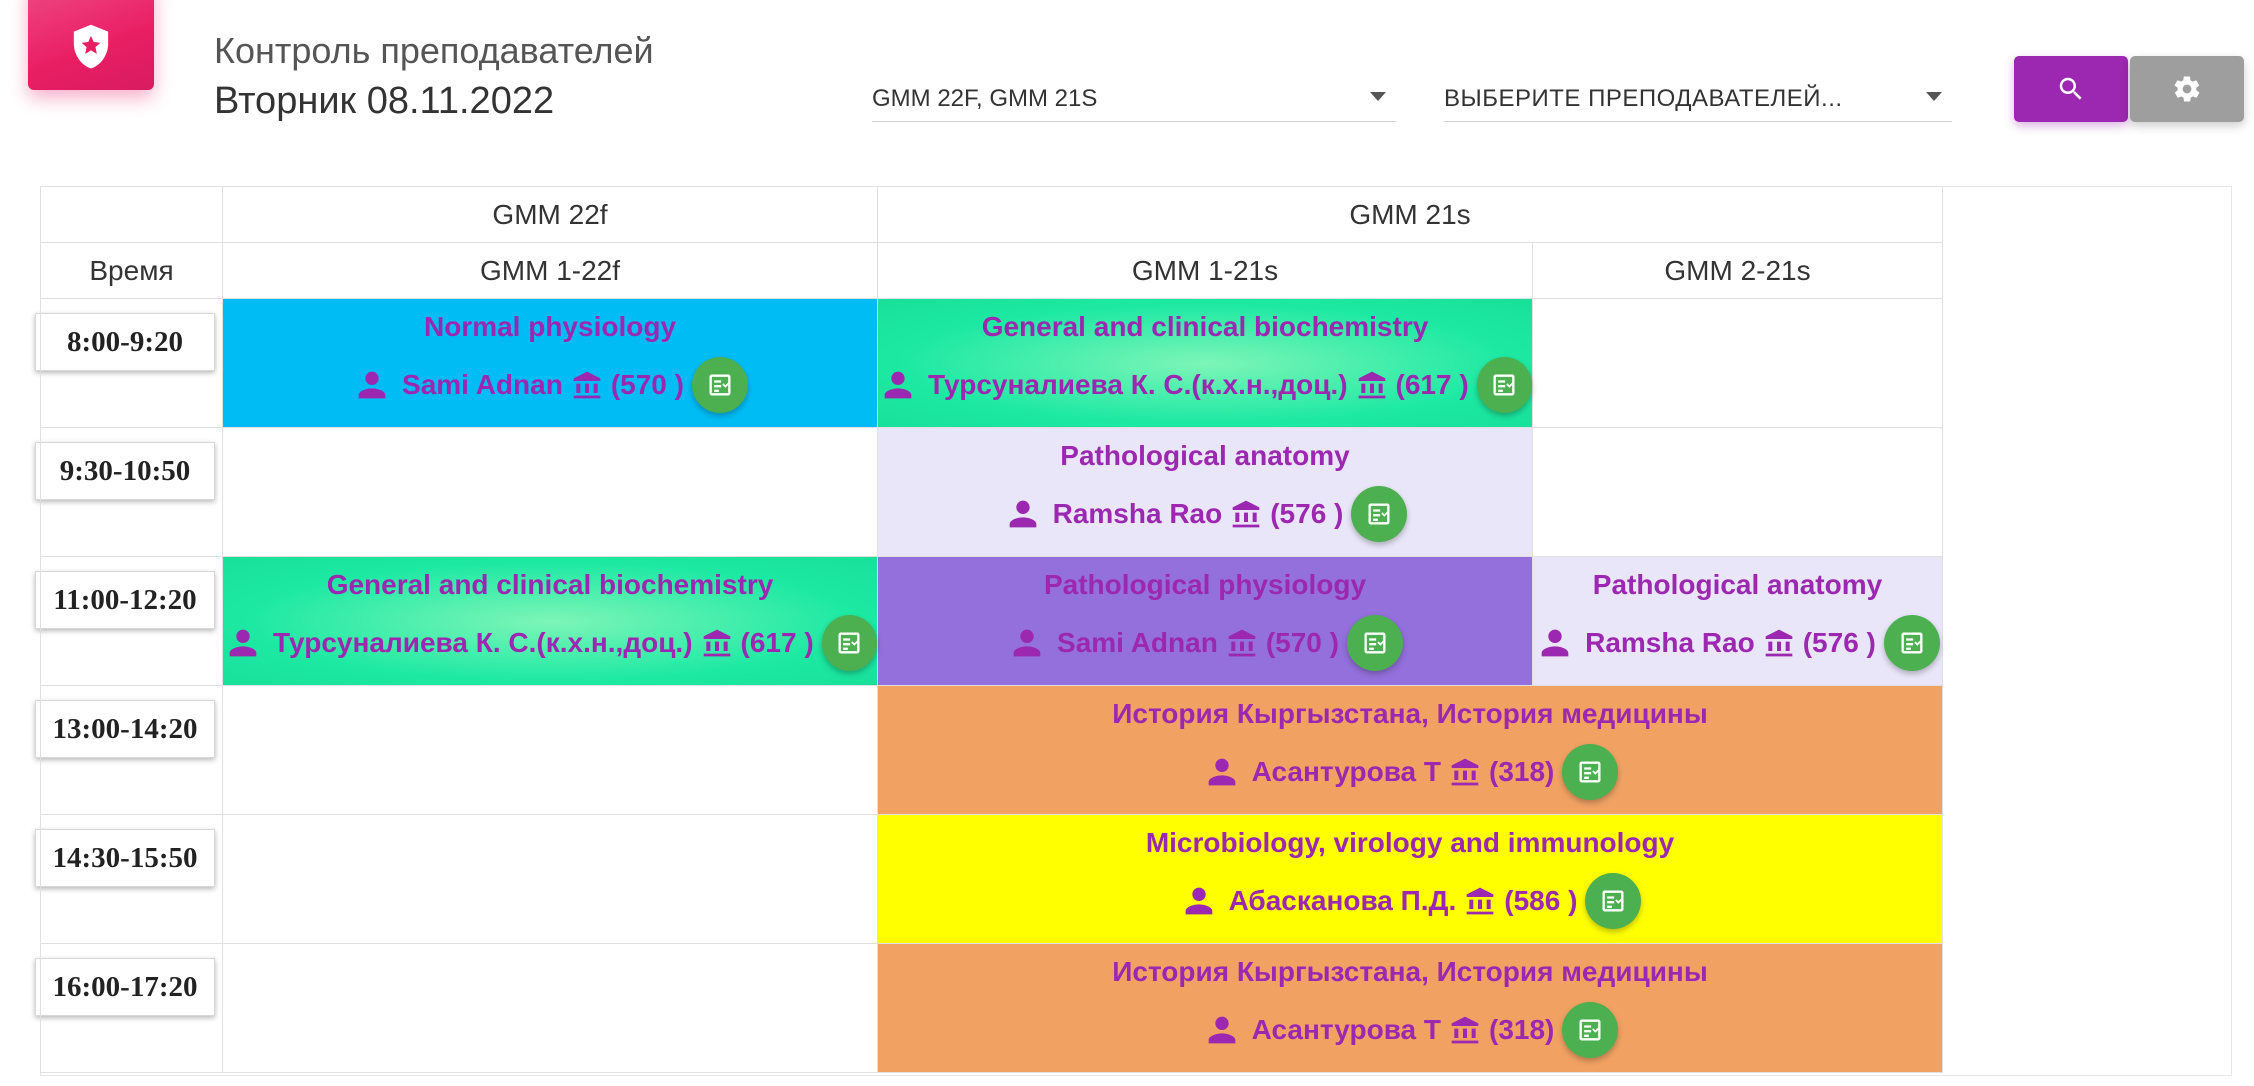 Image resolution: width=2254 pixels, height=1086 pixels. I want to click on app-logo, so click(91, 45).